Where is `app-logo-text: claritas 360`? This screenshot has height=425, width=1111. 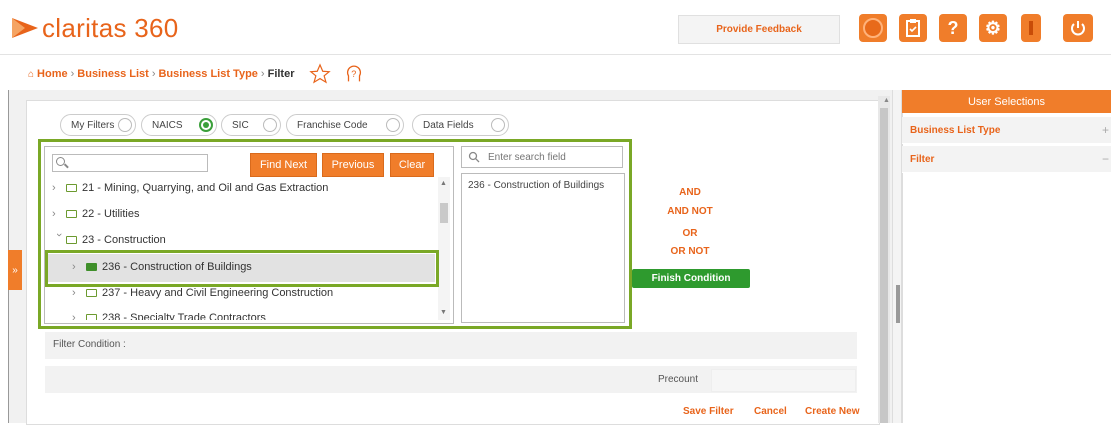 app-logo-text: claritas 360 is located at coordinates (110, 28).